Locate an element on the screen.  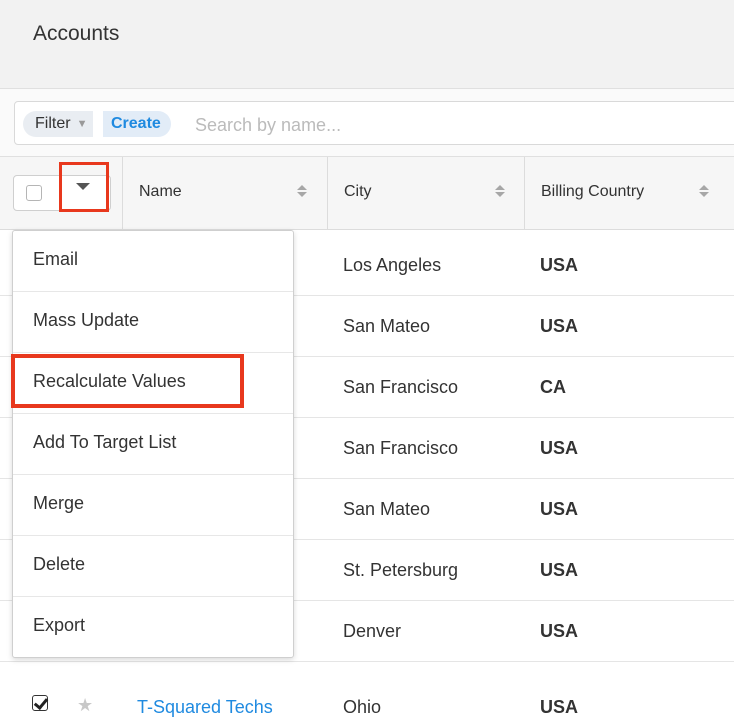
create-filter-button: Create is located at coordinates (137, 124).